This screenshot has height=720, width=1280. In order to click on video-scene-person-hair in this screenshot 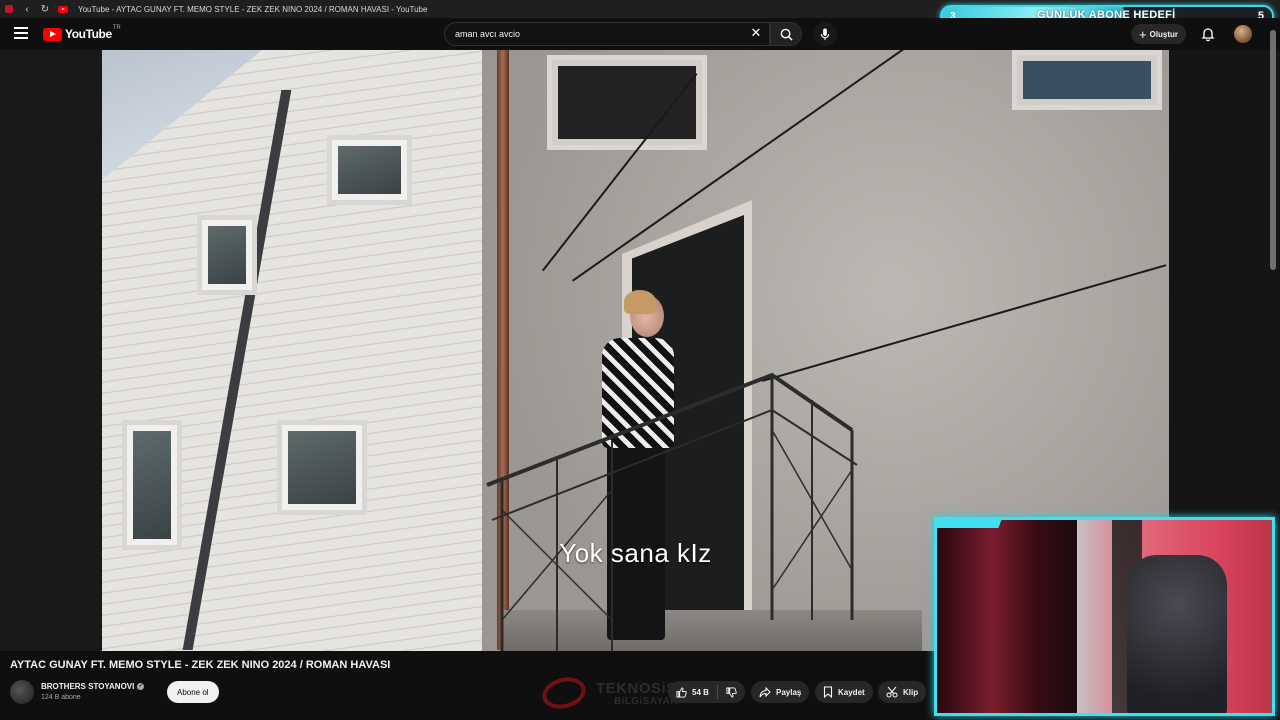, I will do `click(640, 302)`.